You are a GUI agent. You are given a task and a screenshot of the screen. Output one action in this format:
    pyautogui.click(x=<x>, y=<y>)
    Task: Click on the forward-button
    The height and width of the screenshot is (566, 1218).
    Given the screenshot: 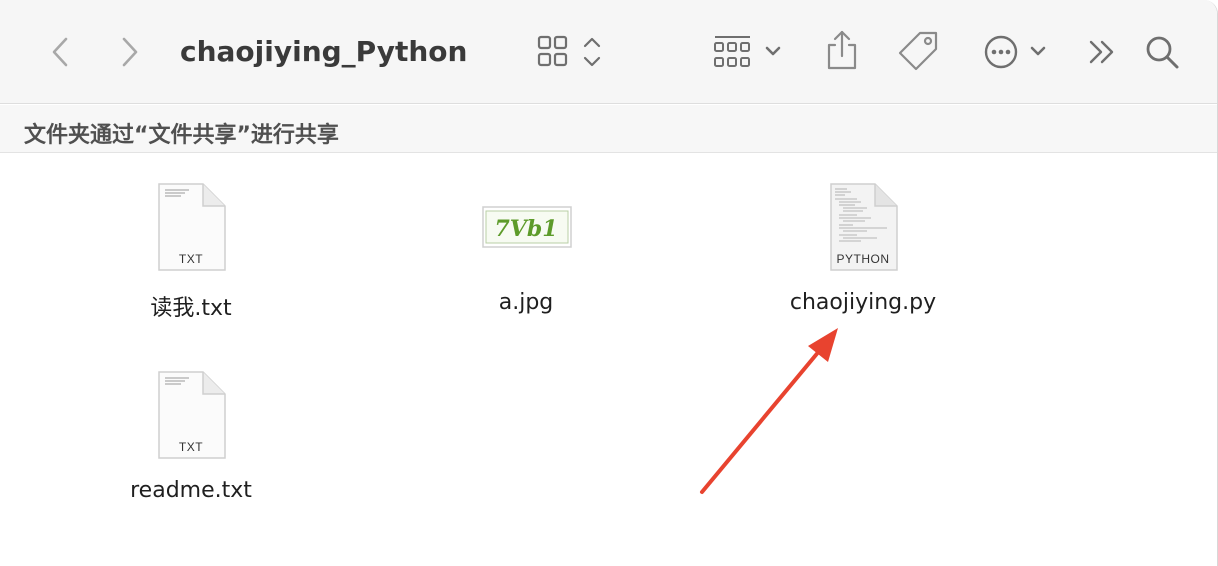 What is the action you would take?
    pyautogui.click(x=130, y=52)
    